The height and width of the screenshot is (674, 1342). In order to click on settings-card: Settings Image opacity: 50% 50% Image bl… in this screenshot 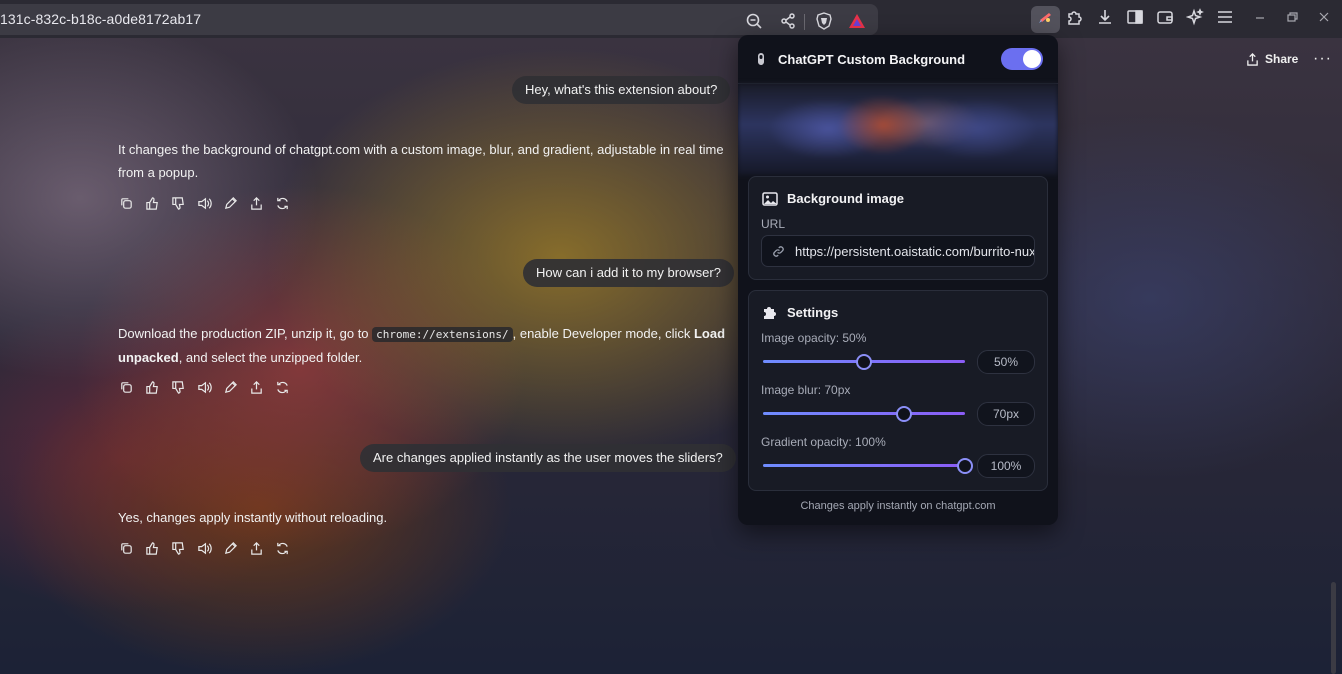, I will do `click(898, 390)`.